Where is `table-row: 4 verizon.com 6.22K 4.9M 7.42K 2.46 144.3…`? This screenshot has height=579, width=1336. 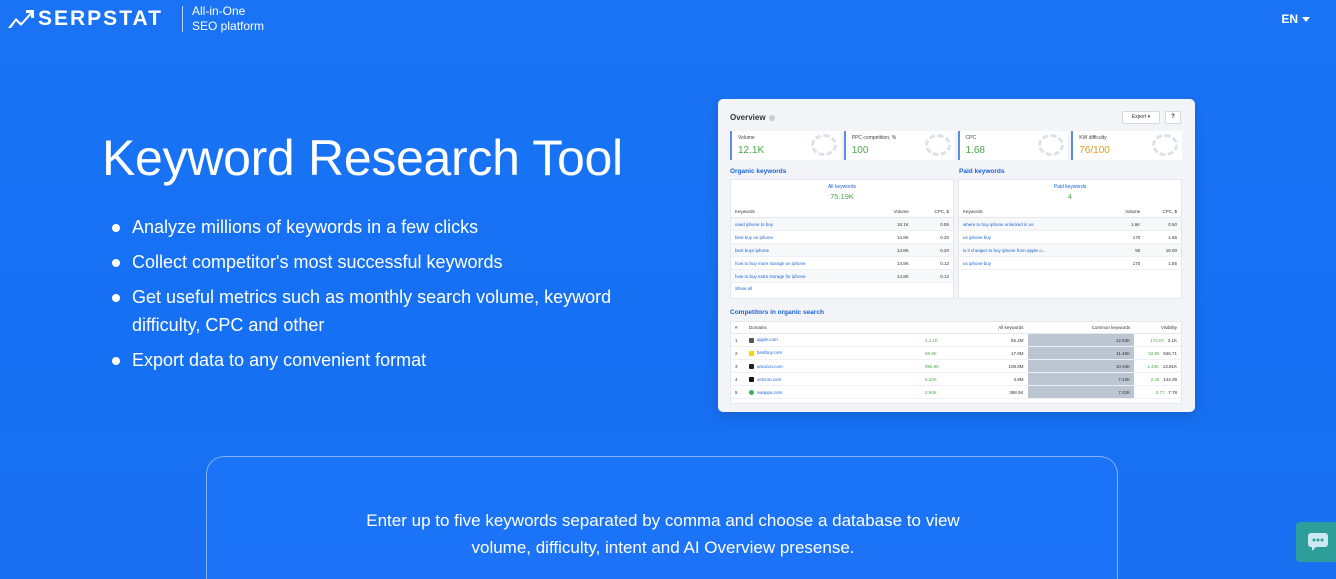 table-row: 4 verizon.com 6.22K 4.9M 7.42K 2.46 144.3… is located at coordinates (956, 379).